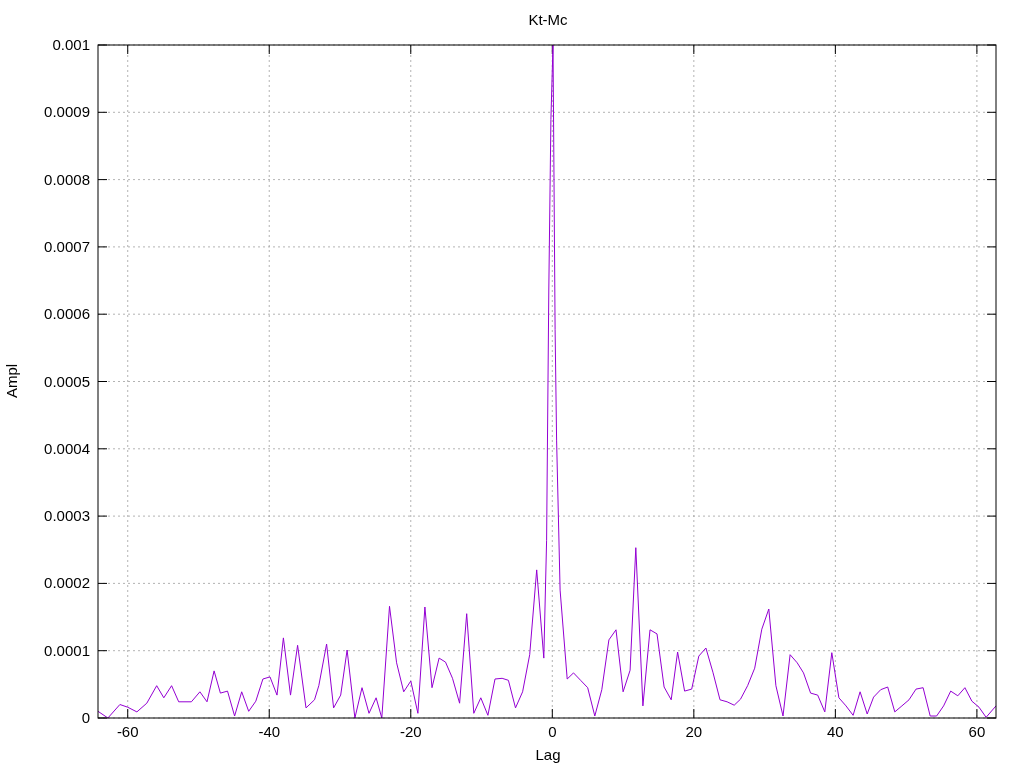 The image size is (1024, 768). Describe the element at coordinates (548, 754) in the screenshot. I see `axis-label: Lag` at that location.